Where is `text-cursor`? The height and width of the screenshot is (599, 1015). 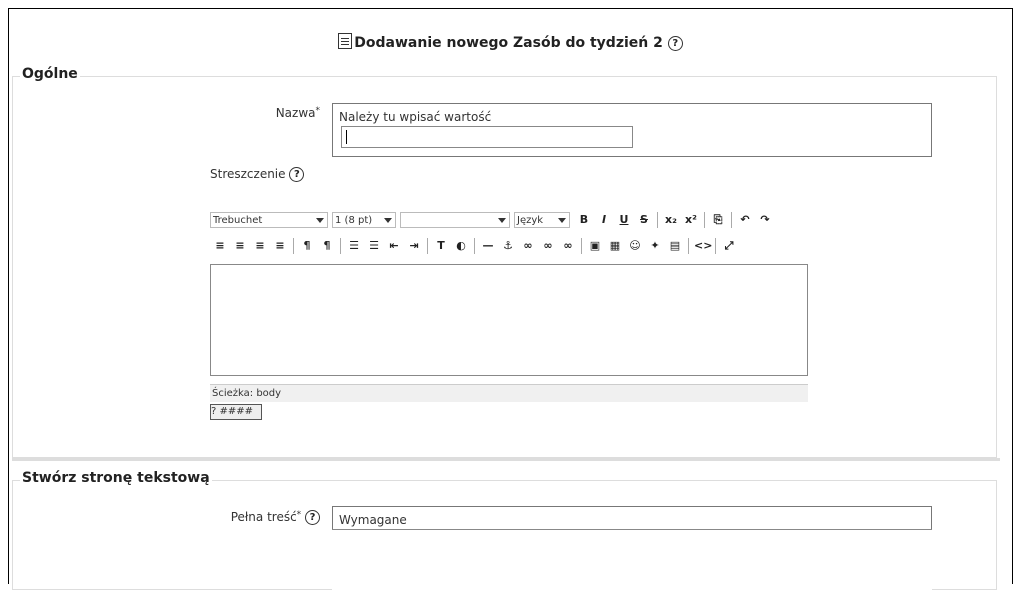 text-cursor is located at coordinates (346, 137).